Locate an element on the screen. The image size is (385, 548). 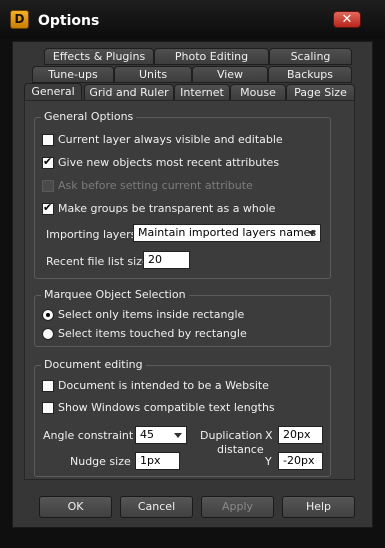
title-bar: D Options ✕ is located at coordinates (192, 19).